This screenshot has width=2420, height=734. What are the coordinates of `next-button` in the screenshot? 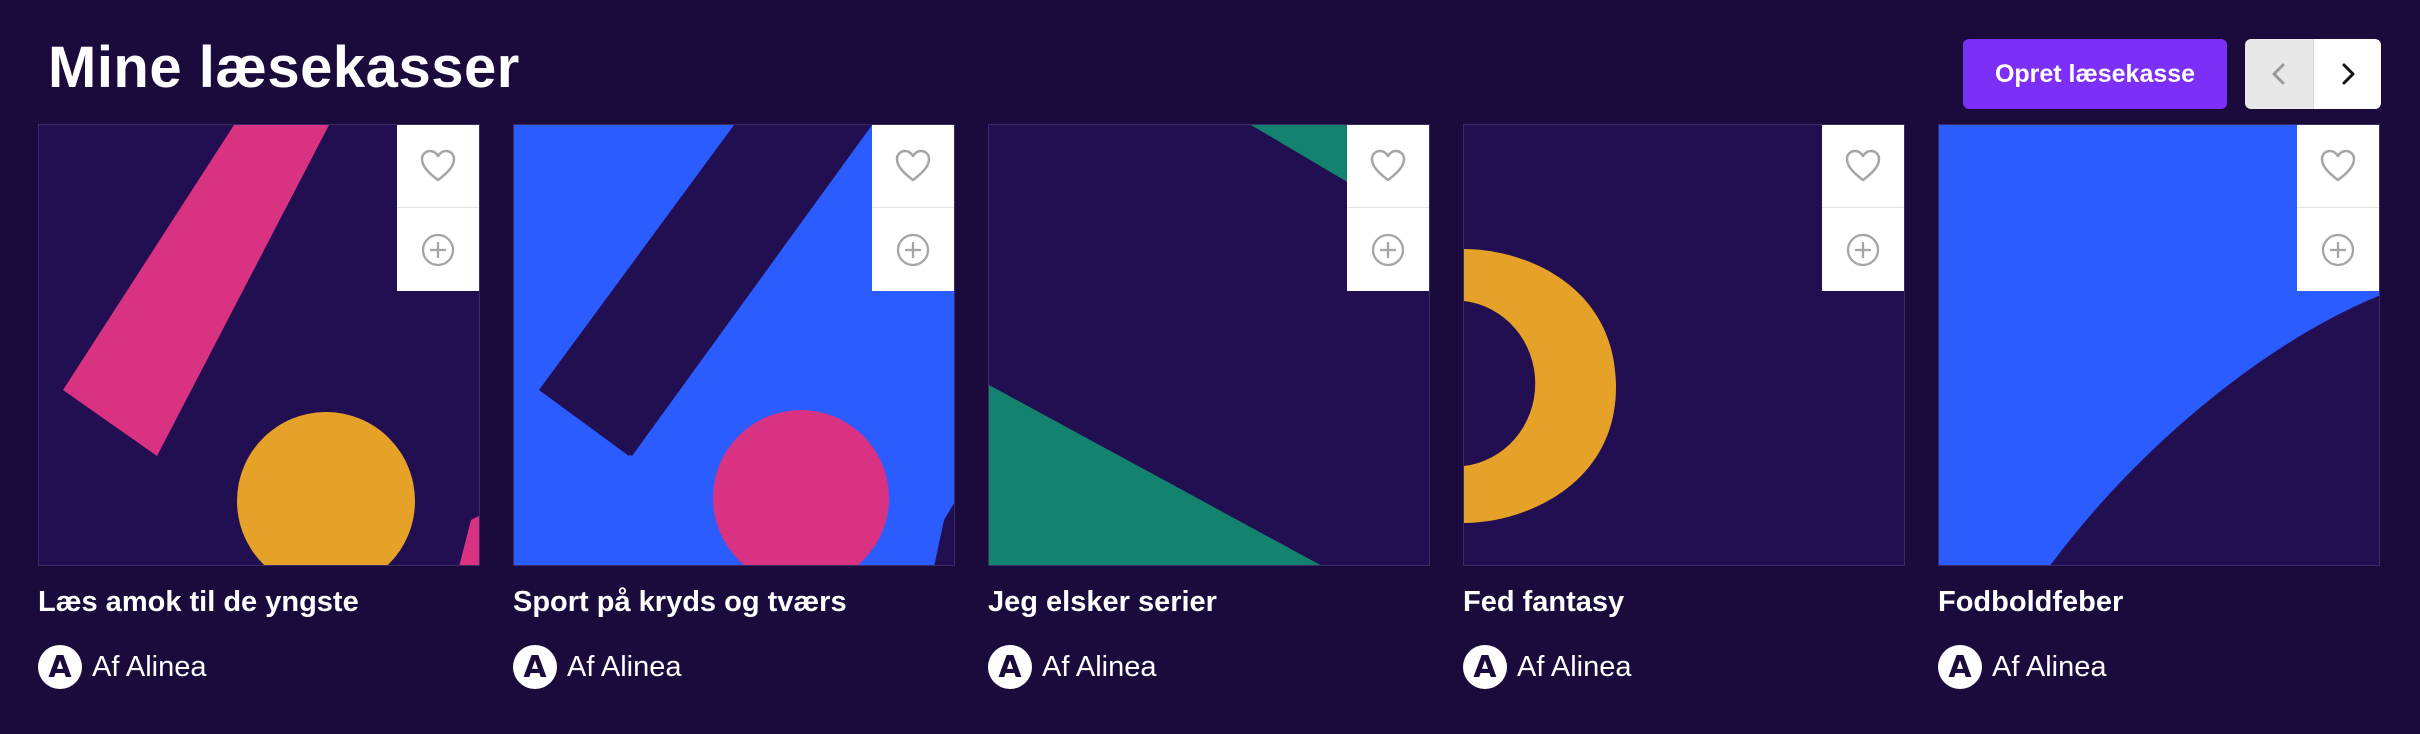 It's located at (2347, 74).